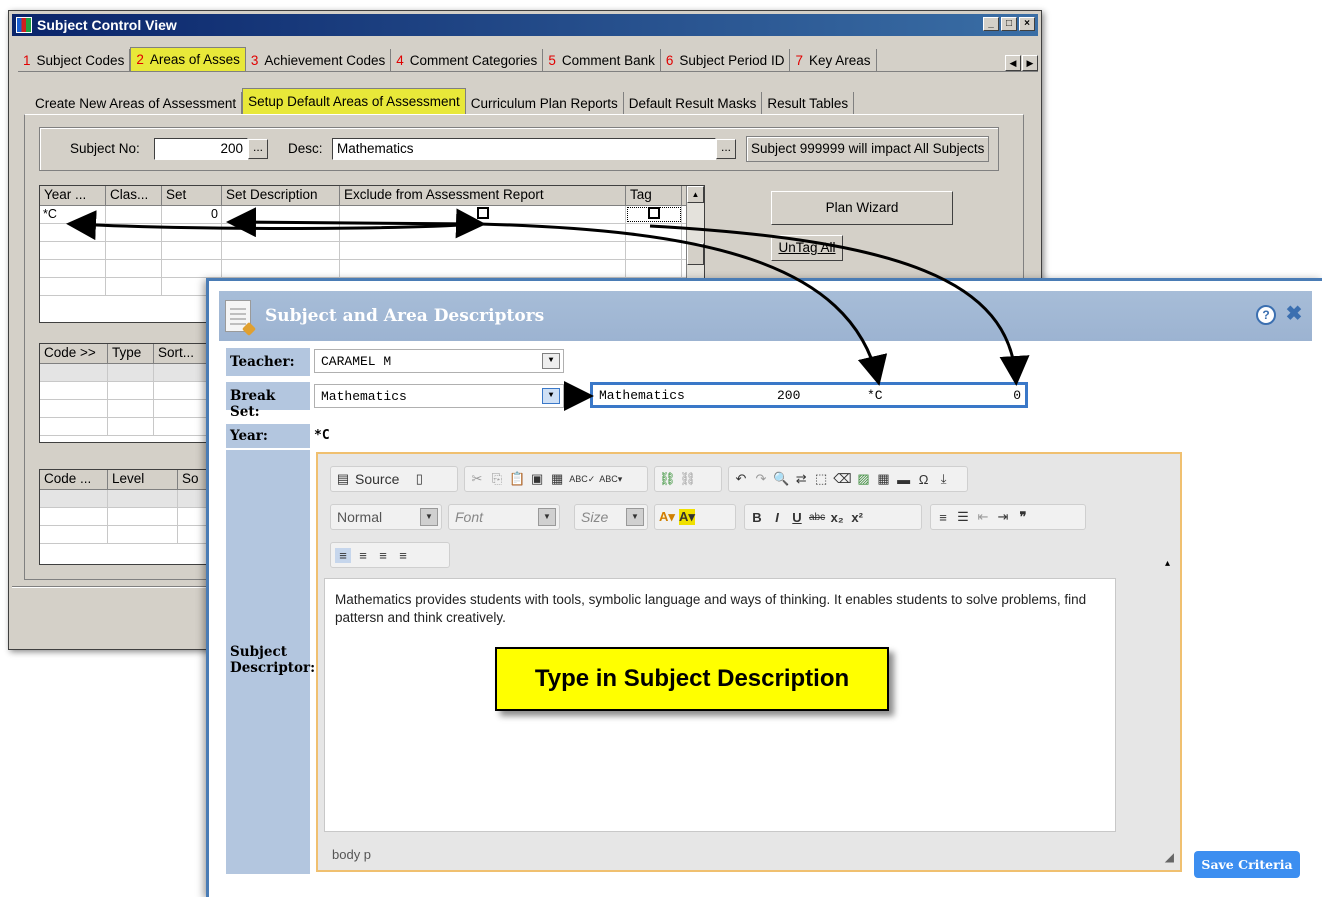 The height and width of the screenshot is (897, 1322). Describe the element at coordinates (497, 479) in the screenshot. I see `copy-icon: ⎘` at that location.